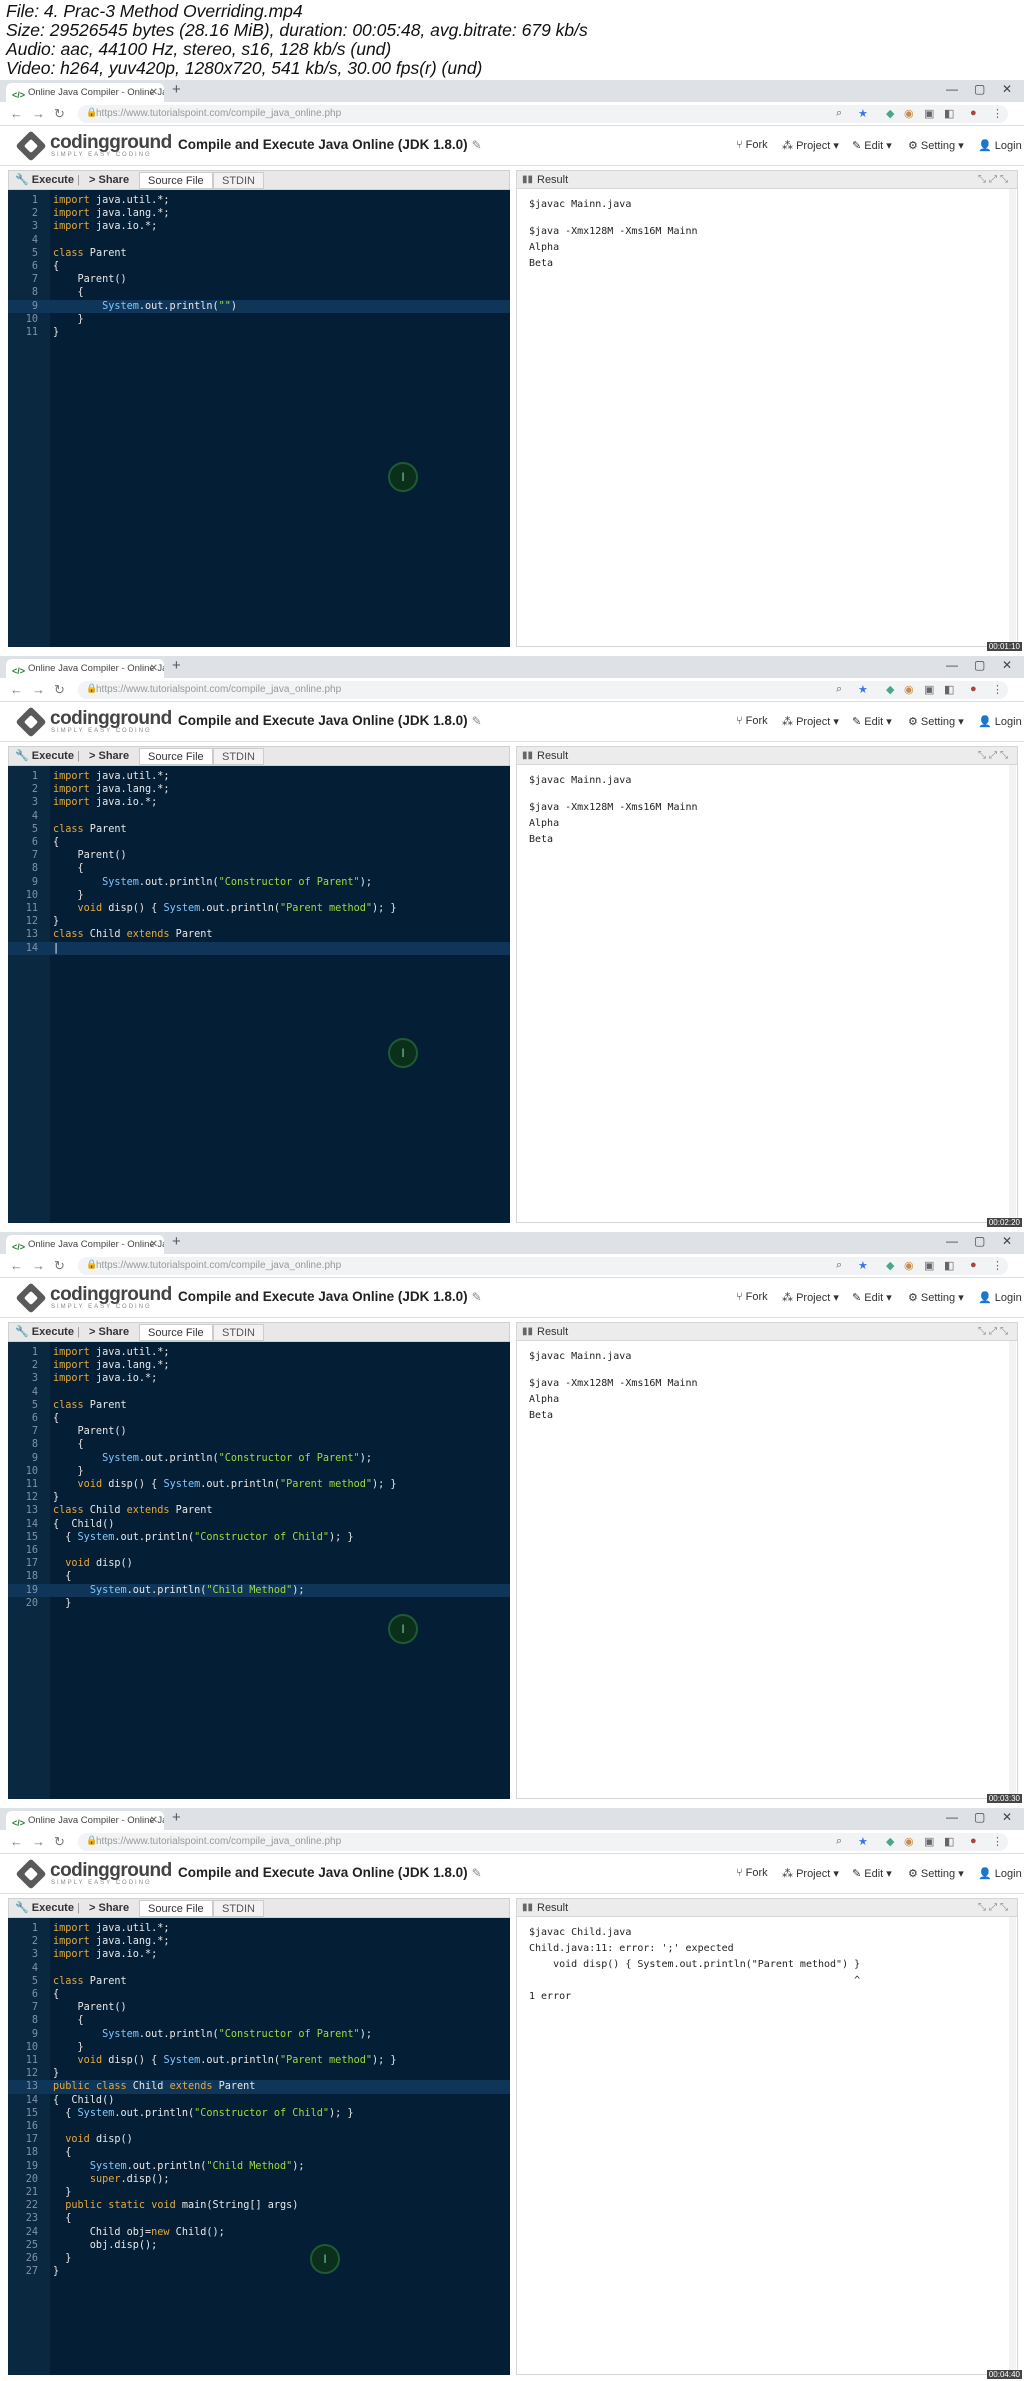 The height and width of the screenshot is (2381, 1024). I want to click on code-line: 12}, so click(259, 1497).